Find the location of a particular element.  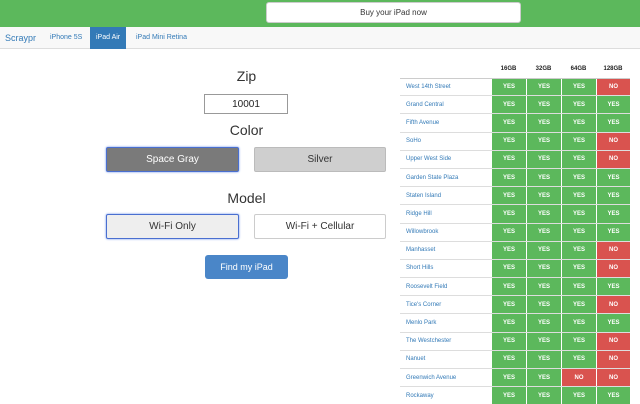

table-row: Garden State Plaza YES YES YES YES is located at coordinates (515, 178).